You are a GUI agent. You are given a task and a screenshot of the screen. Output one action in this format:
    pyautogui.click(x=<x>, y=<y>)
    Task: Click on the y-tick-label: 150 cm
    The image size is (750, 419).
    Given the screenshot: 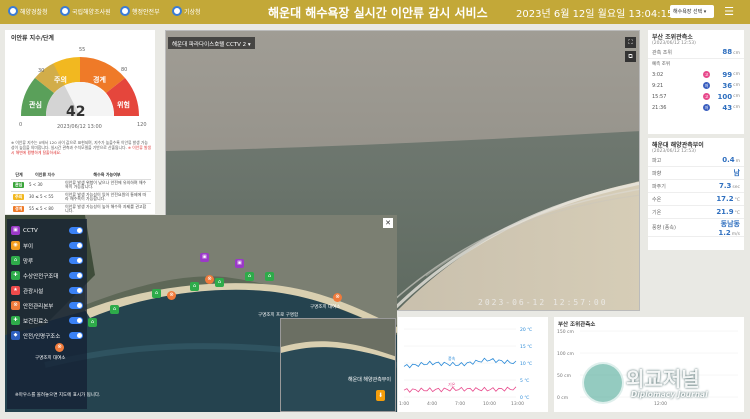 What is the action you would take?
    pyautogui.click(x=565, y=332)
    